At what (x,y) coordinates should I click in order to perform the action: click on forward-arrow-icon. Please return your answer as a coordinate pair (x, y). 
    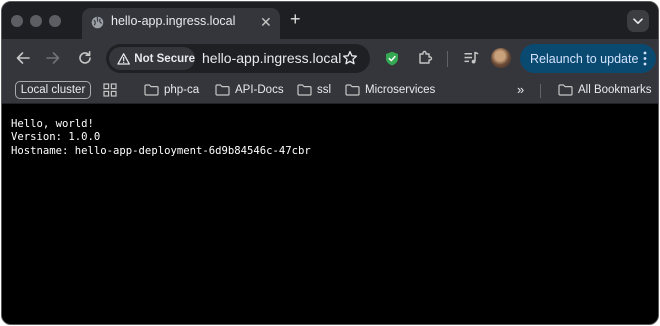
    Looking at the image, I should click on (53, 58).